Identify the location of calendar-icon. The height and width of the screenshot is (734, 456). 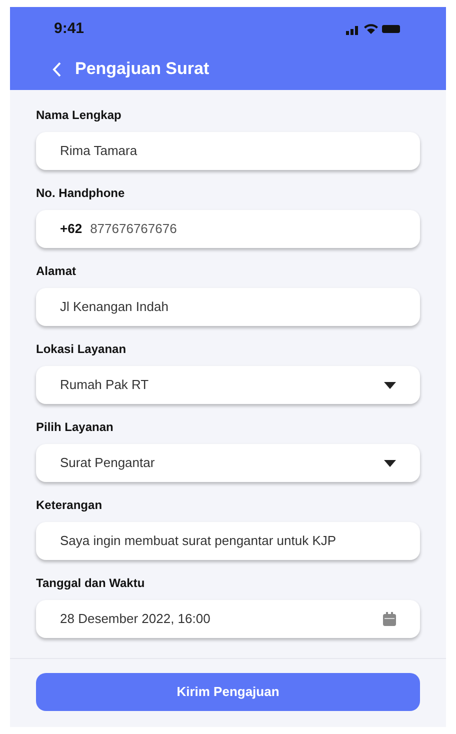
(389, 619).